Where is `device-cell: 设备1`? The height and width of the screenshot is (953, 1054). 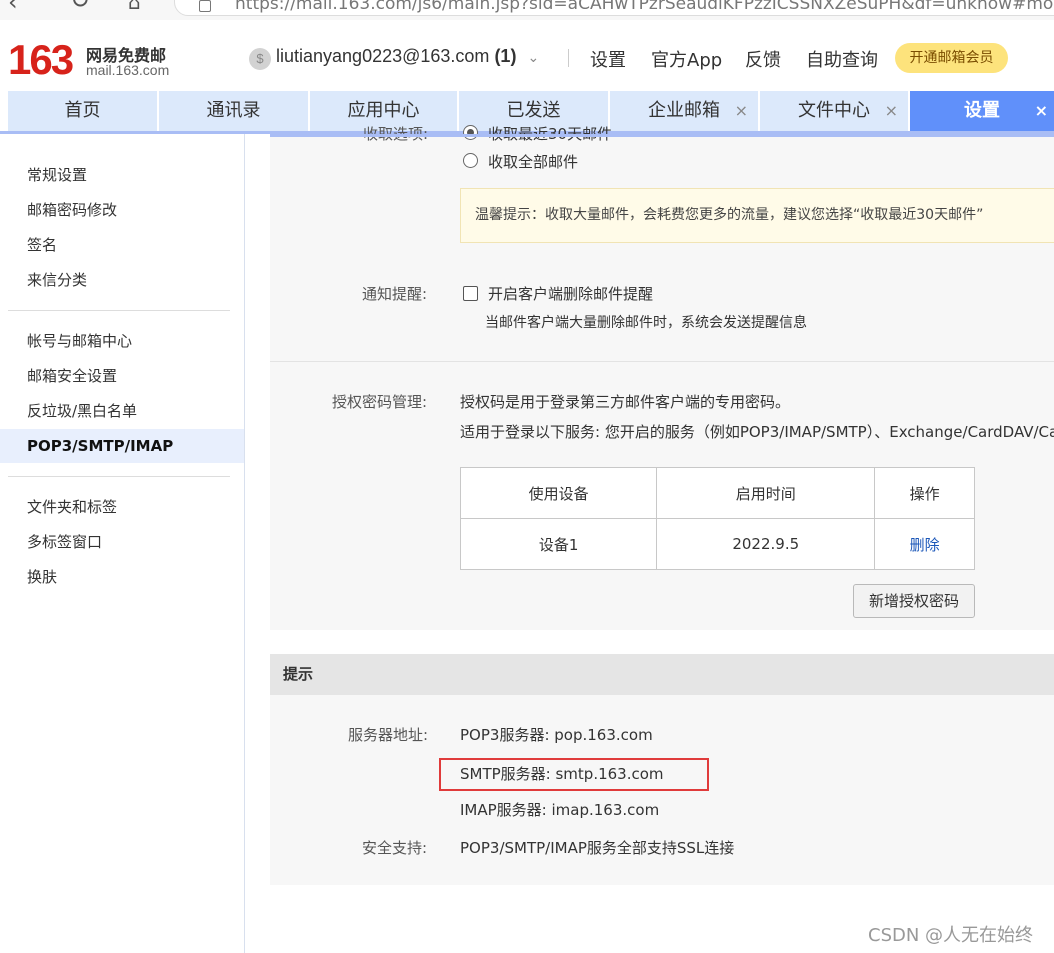 device-cell: 设备1 is located at coordinates (558, 544).